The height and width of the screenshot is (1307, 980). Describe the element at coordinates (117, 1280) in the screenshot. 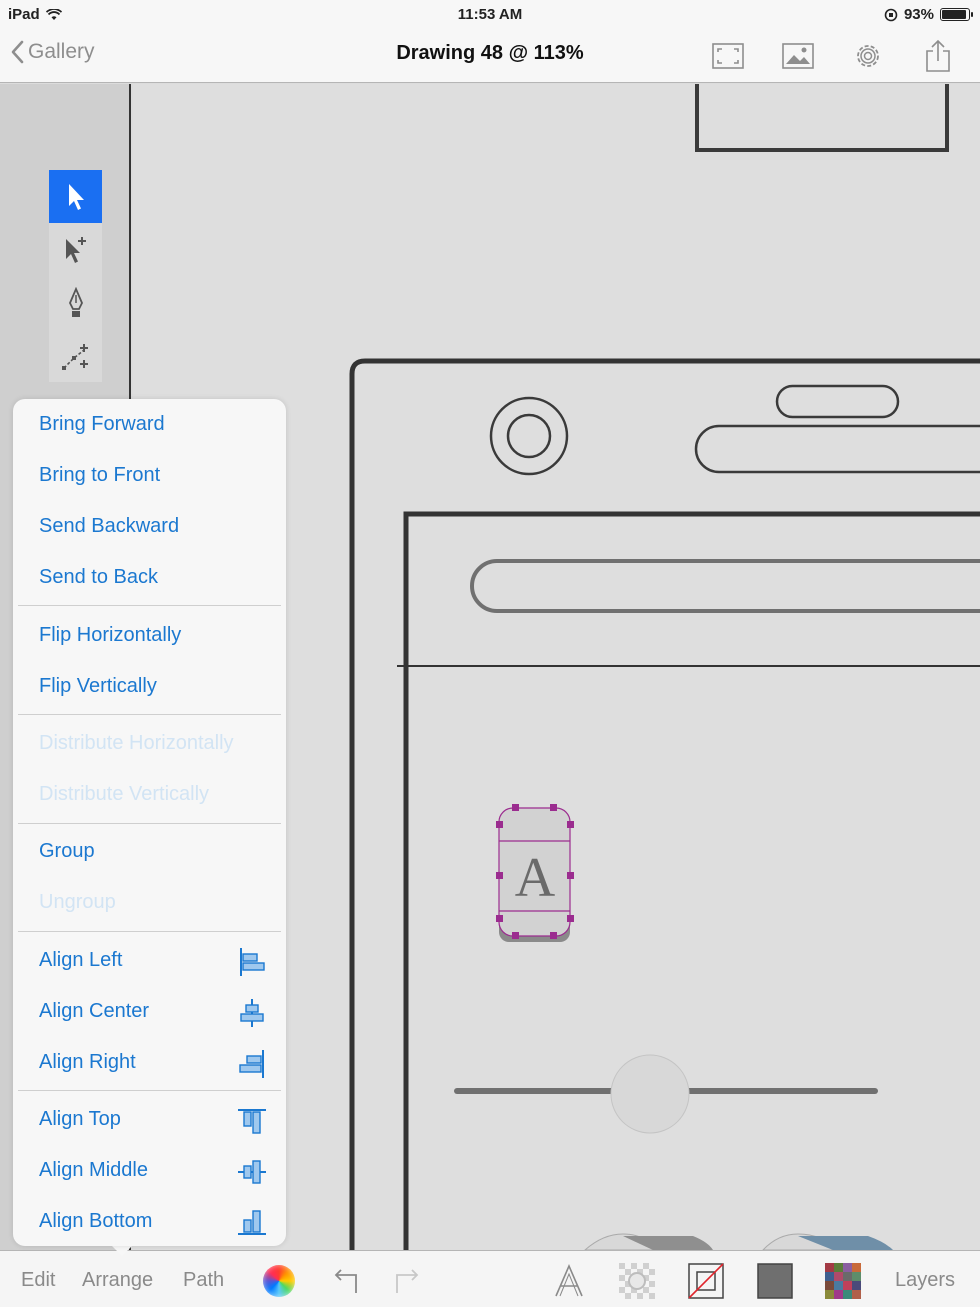

I see `tab-arrange: Arrange` at that location.